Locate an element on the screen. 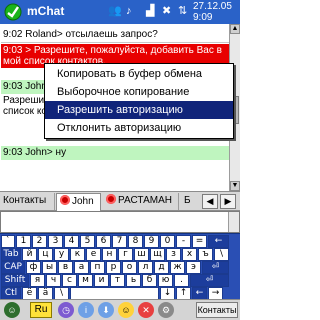 The width and height of the screenshot is (320, 320). keyboard-key: щ is located at coordinates (157, 254).